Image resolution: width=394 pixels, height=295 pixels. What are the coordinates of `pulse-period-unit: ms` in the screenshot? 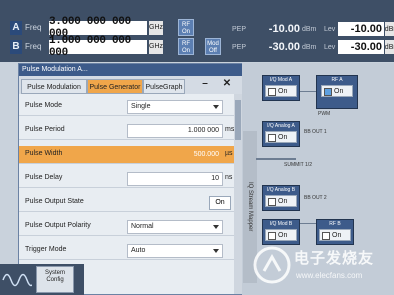 It's located at (230, 129).